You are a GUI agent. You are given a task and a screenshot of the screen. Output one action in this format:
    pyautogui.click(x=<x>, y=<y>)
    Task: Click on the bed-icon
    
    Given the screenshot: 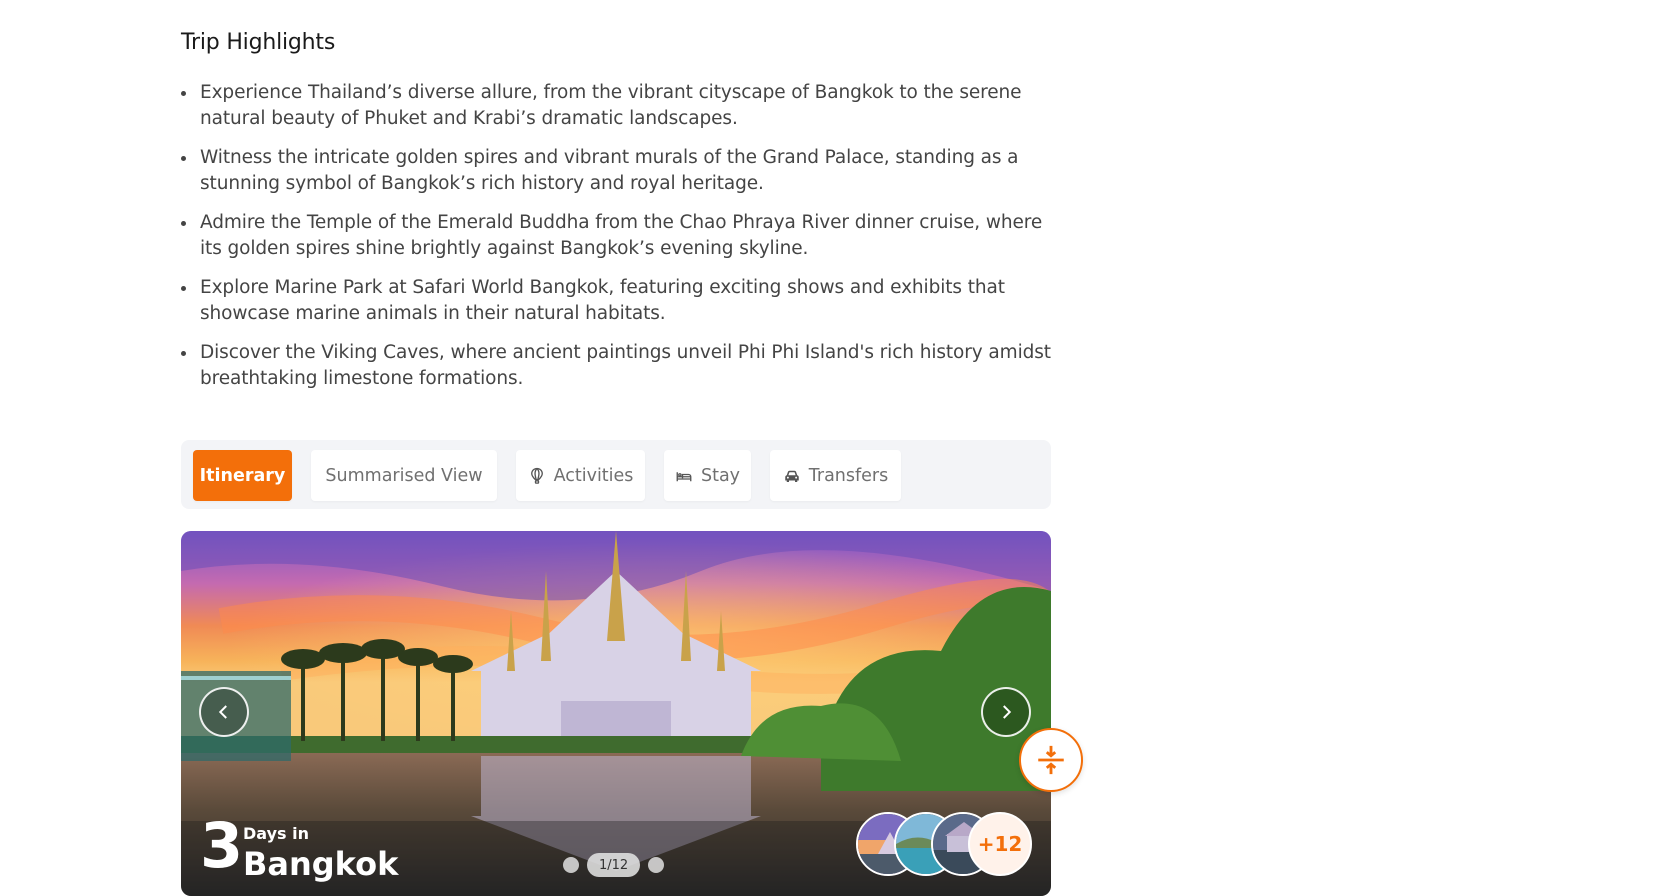 What is the action you would take?
    pyautogui.click(x=684, y=476)
    